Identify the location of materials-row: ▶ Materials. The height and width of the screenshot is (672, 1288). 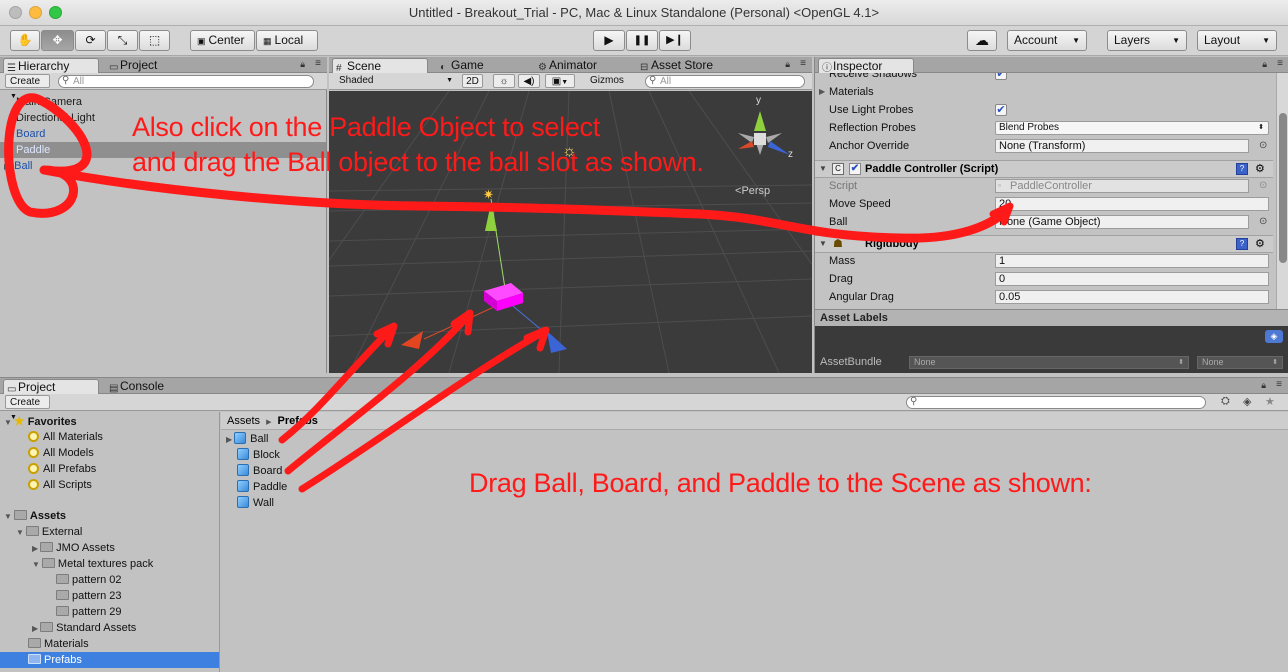
(1044, 92).